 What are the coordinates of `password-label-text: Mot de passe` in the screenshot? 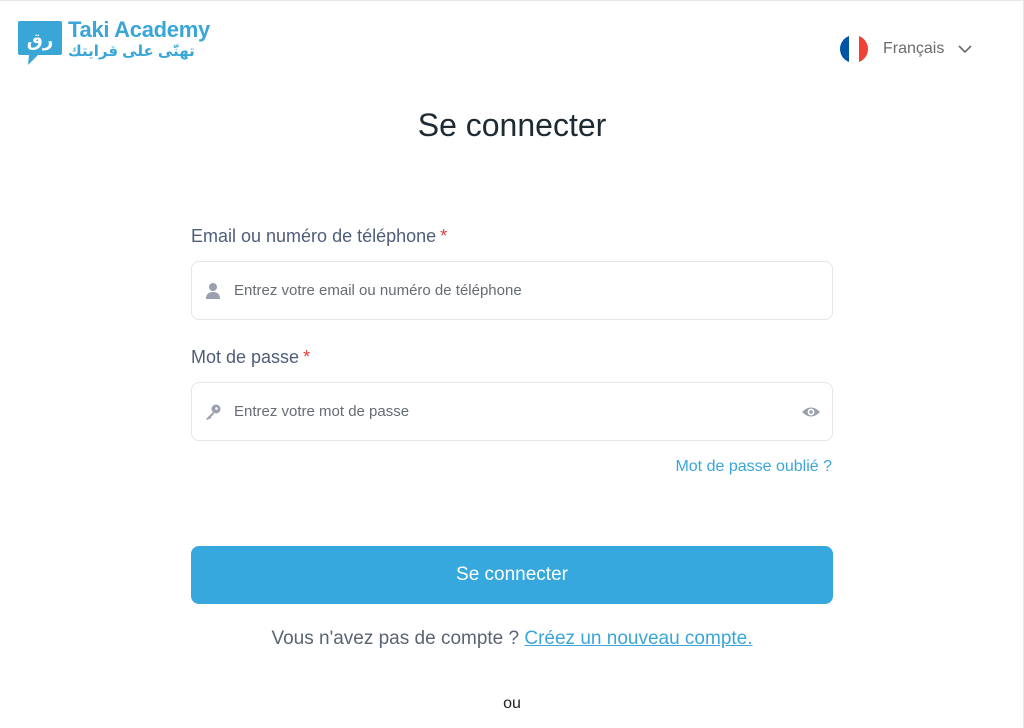 It's located at (245, 357).